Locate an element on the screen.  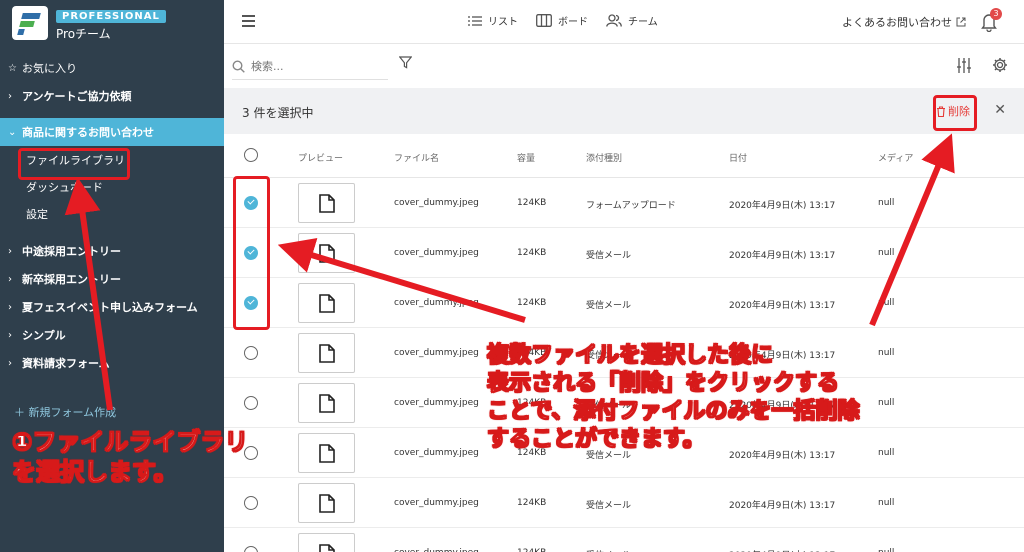
sidebar-item-label: 商品に関するお問い合わせ is located at coordinates (88, 132).